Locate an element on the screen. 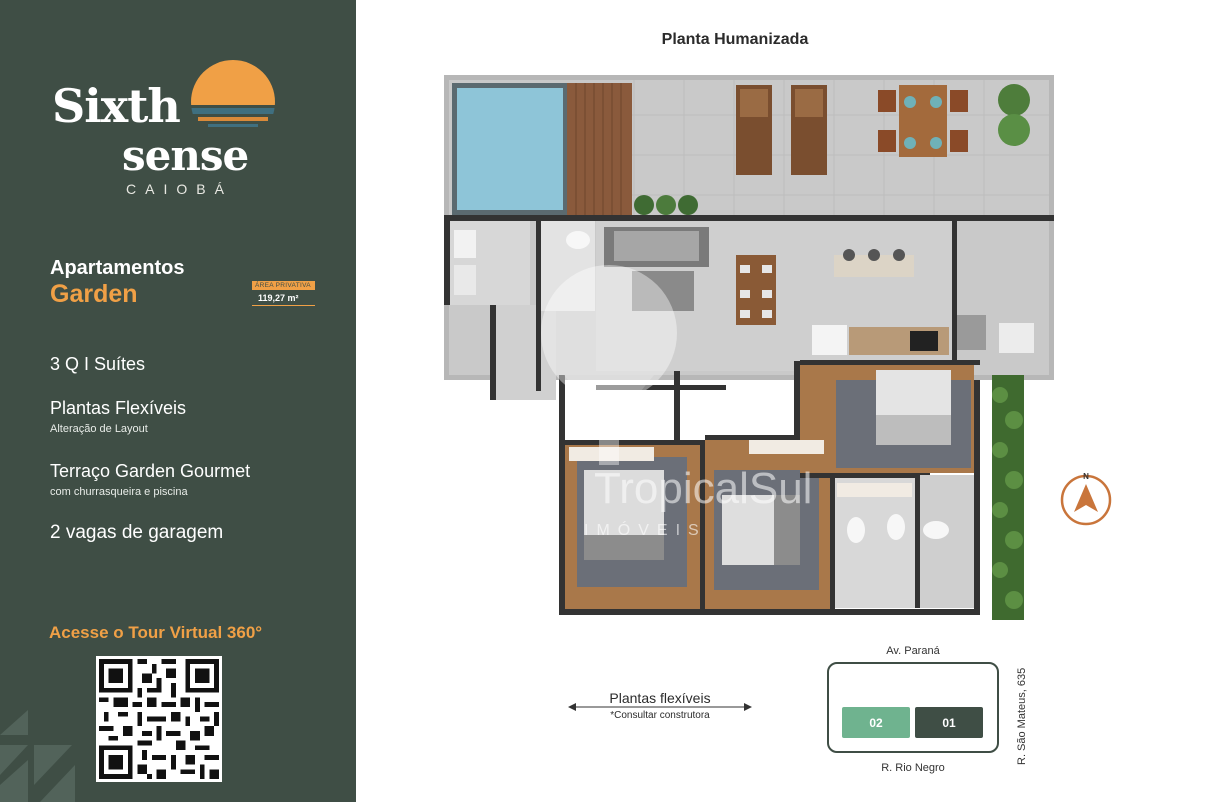 The image size is (1207, 802). qr-code-icon is located at coordinates (159, 719).